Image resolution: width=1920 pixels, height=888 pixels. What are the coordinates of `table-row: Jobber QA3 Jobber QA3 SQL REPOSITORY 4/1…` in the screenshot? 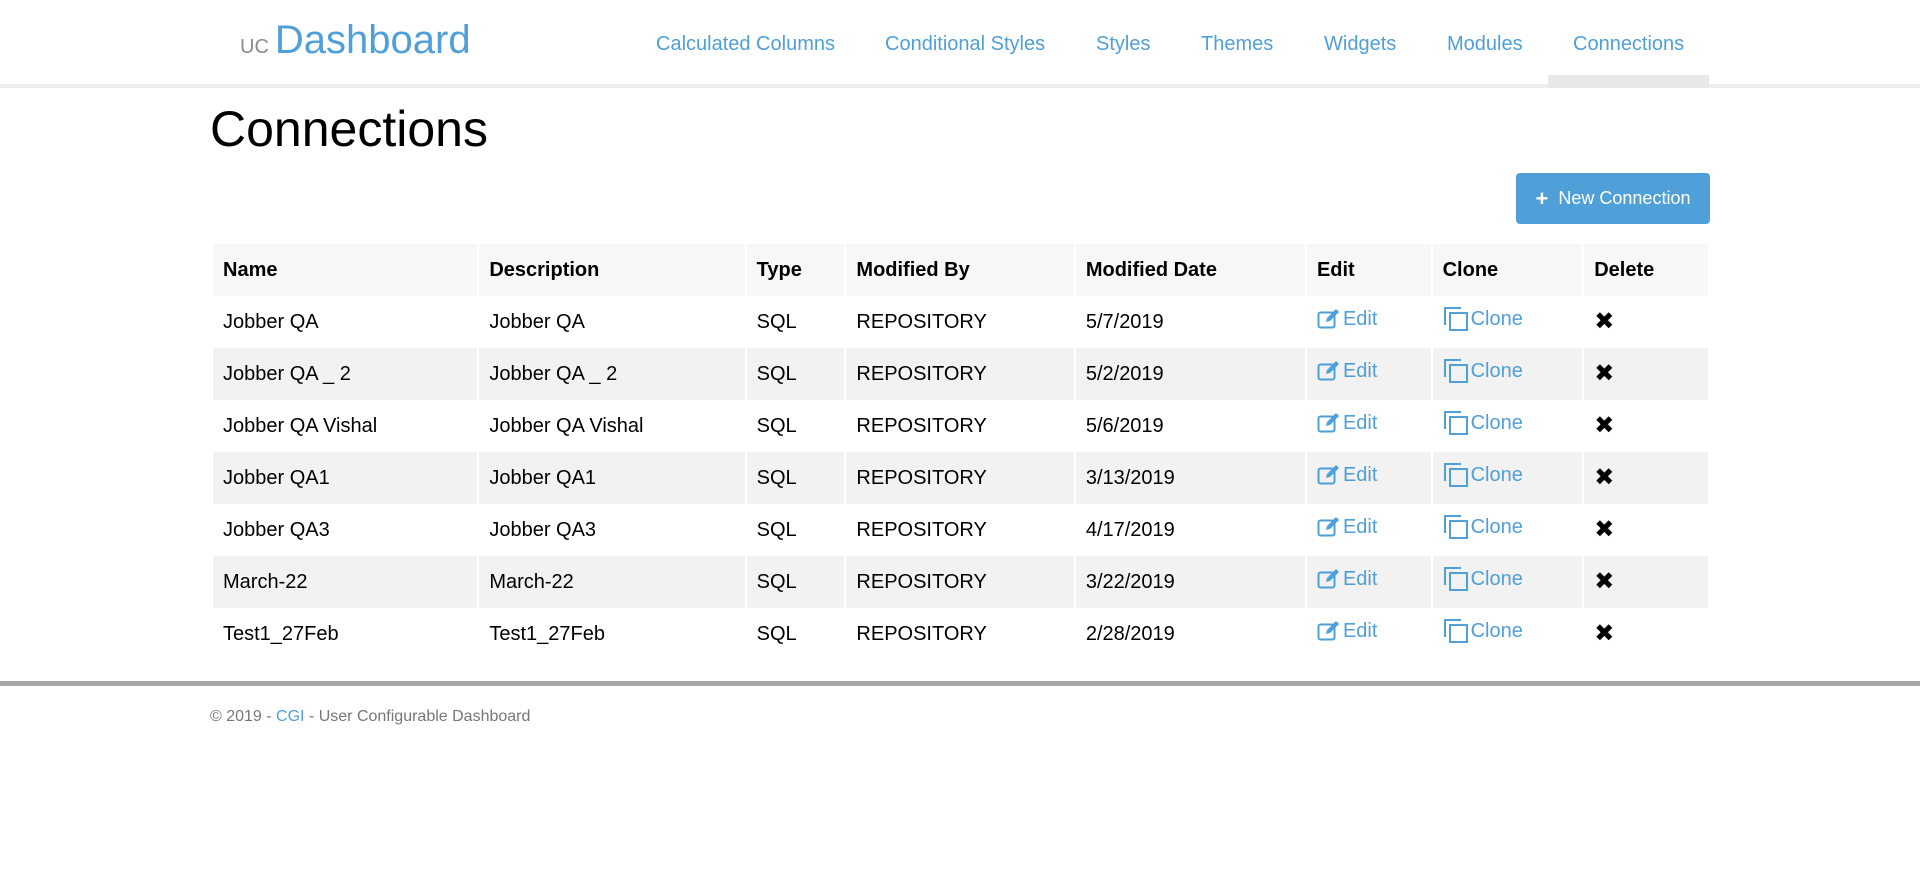 It's located at (960, 530).